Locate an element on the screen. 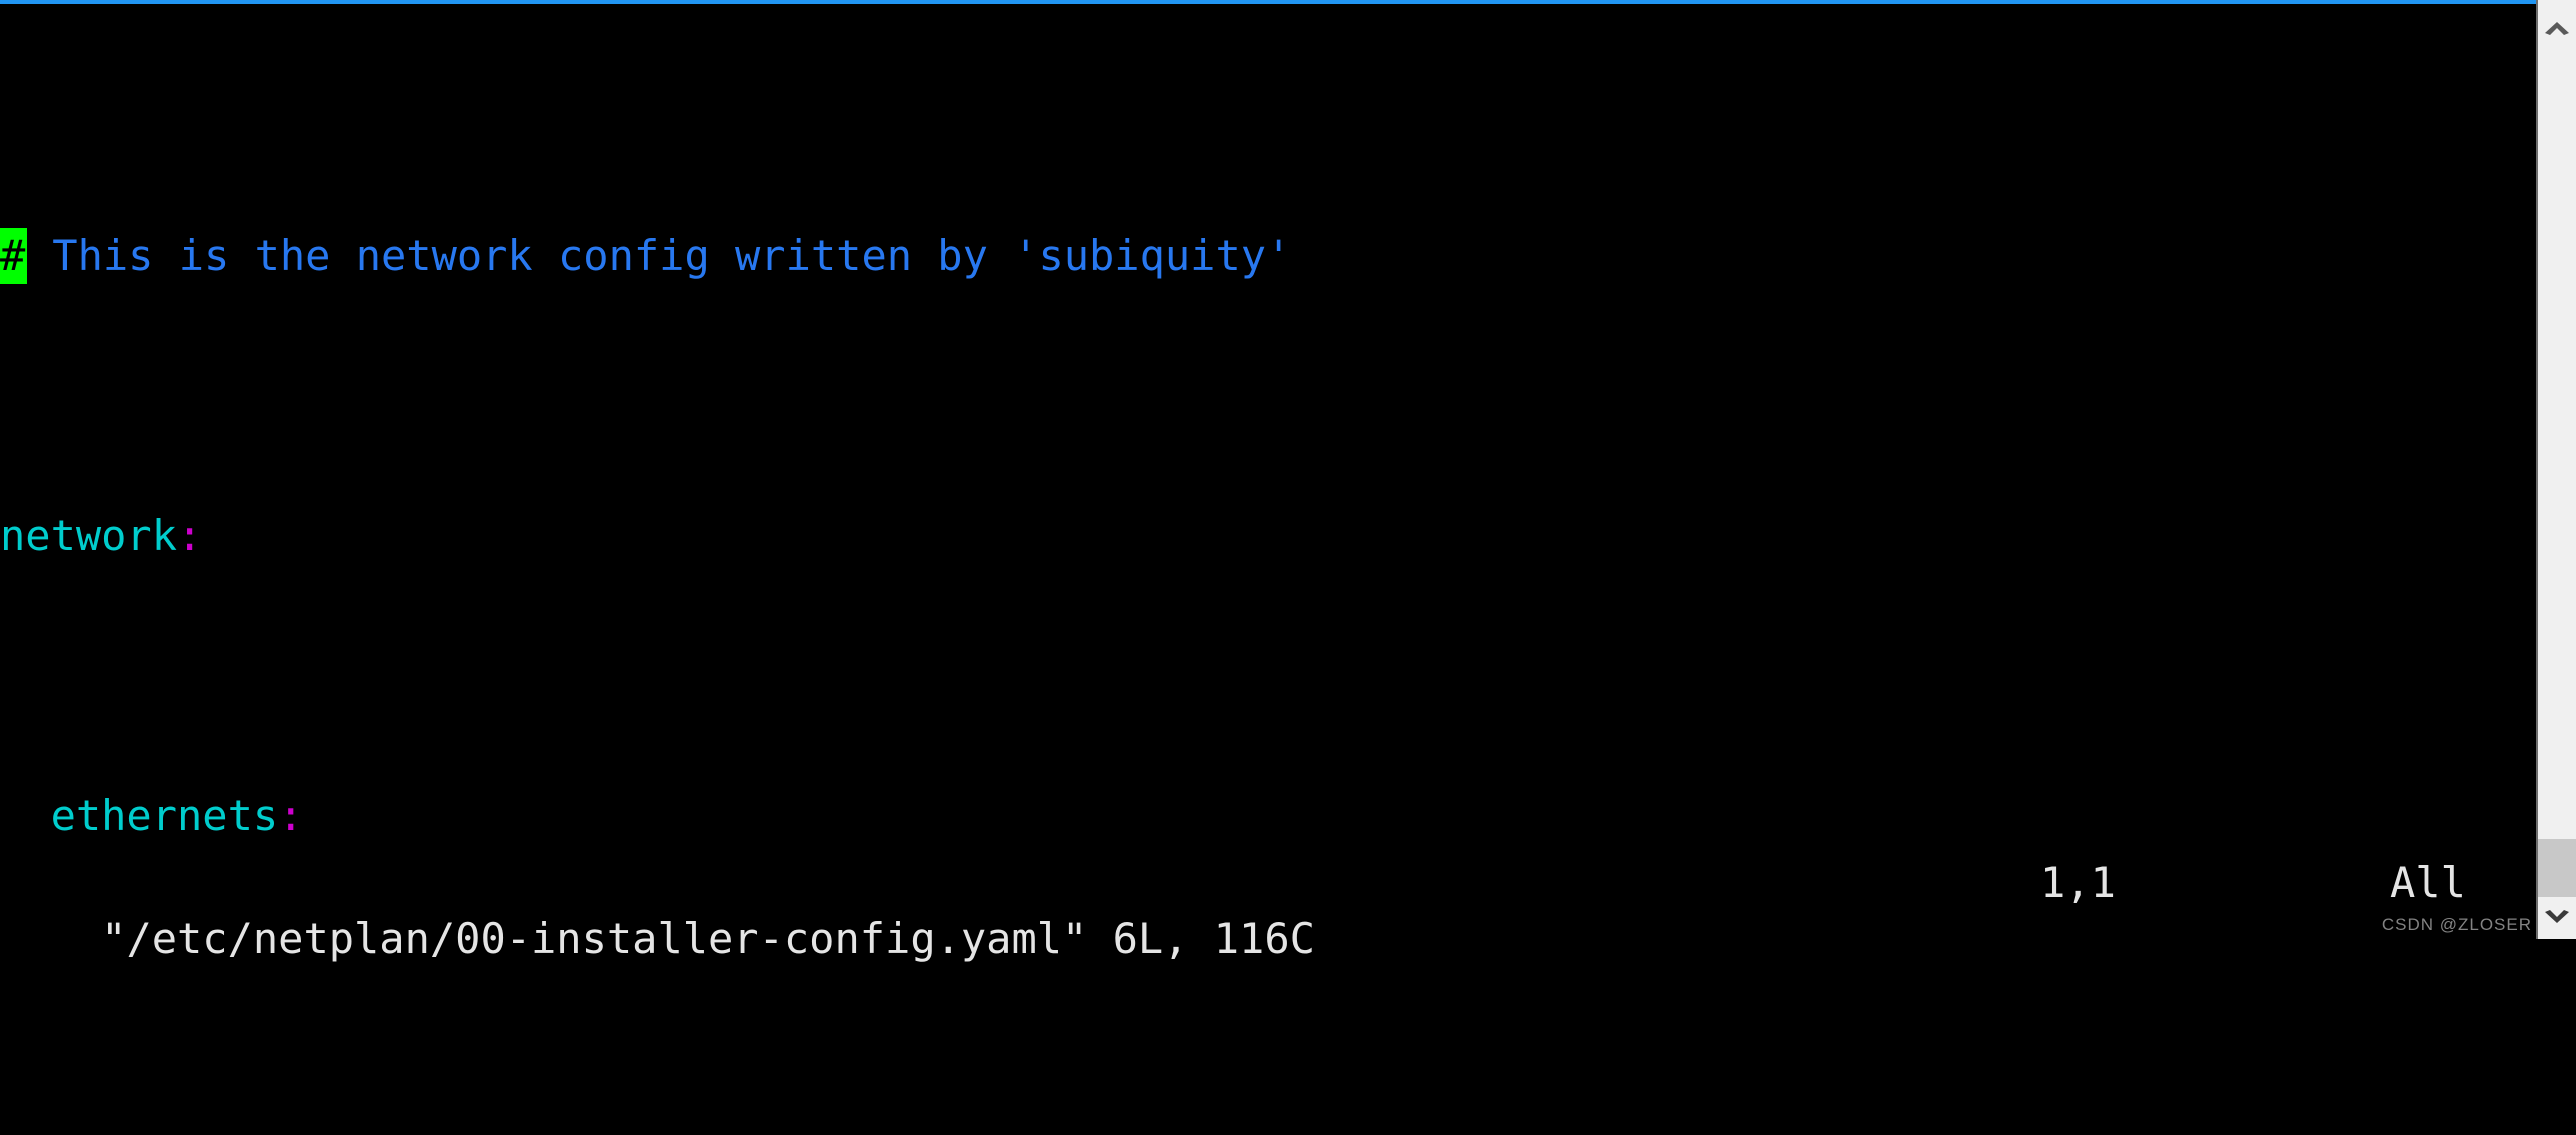 Image resolution: width=2576 pixels, height=1135 pixels. vim-cursor: # is located at coordinates (13, 256).